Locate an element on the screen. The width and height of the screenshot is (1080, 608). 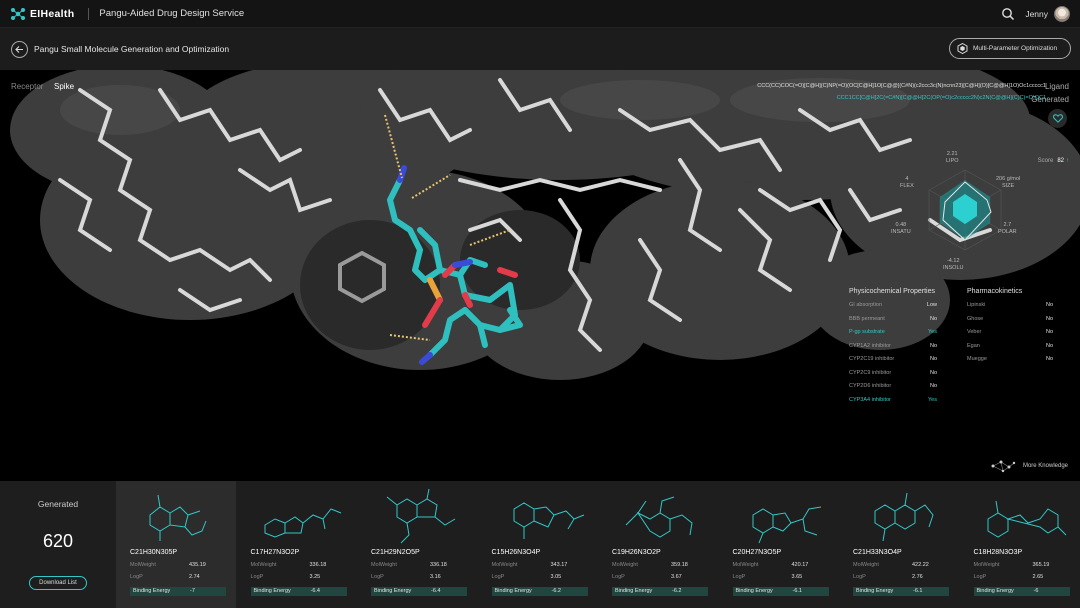
favorite-button is located at coordinates (1057, 118).